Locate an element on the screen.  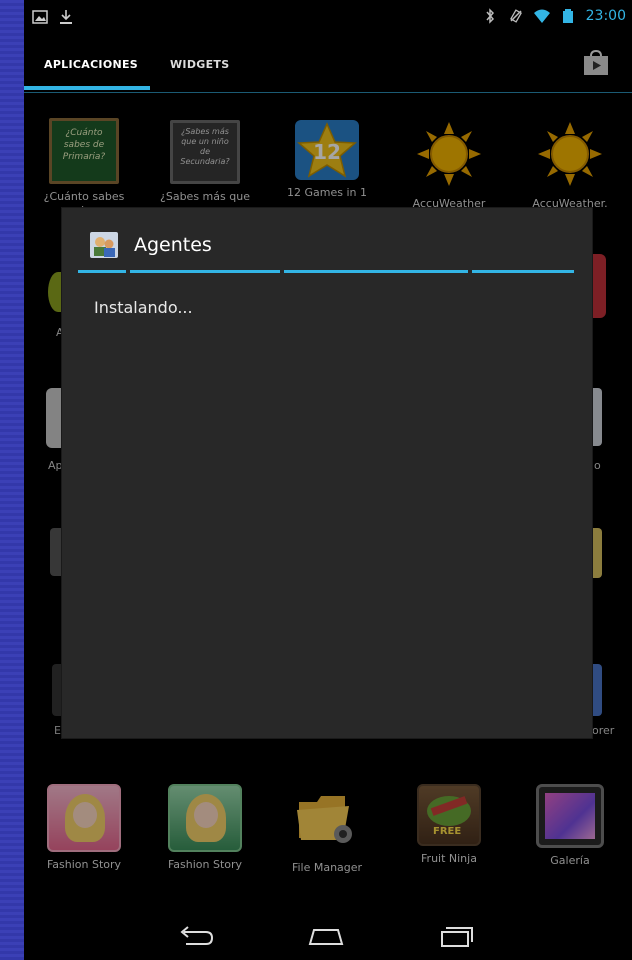
battery-icon is located at coordinates (567, 16).